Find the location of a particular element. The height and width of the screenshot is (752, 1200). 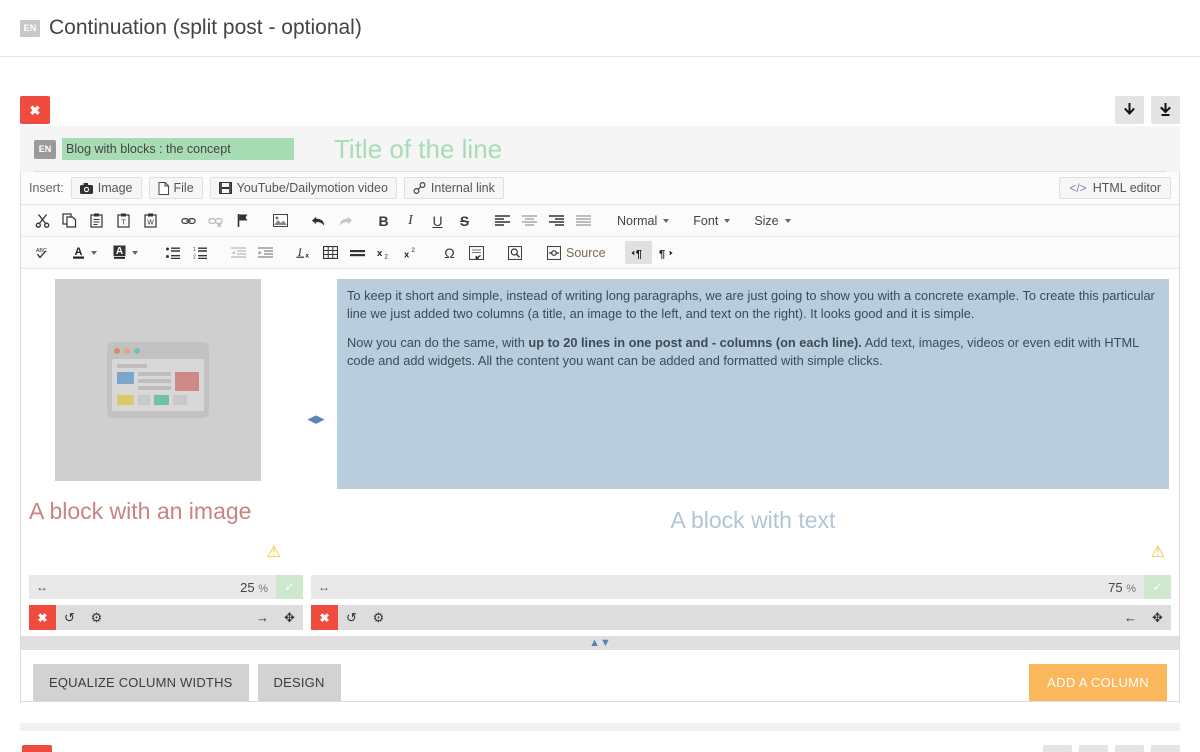

move-line-down-icon is located at coordinates (1129, 110).